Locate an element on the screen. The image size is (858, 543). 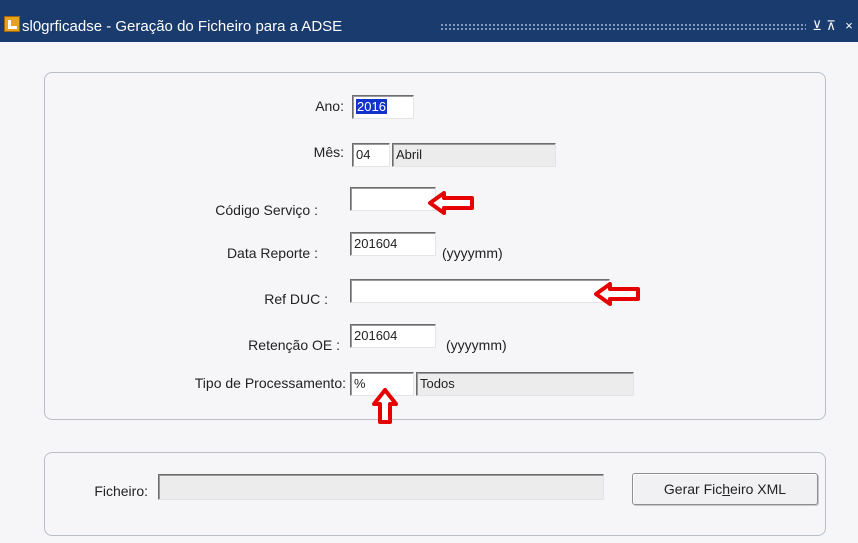
codigo-servico-input is located at coordinates (393, 199).